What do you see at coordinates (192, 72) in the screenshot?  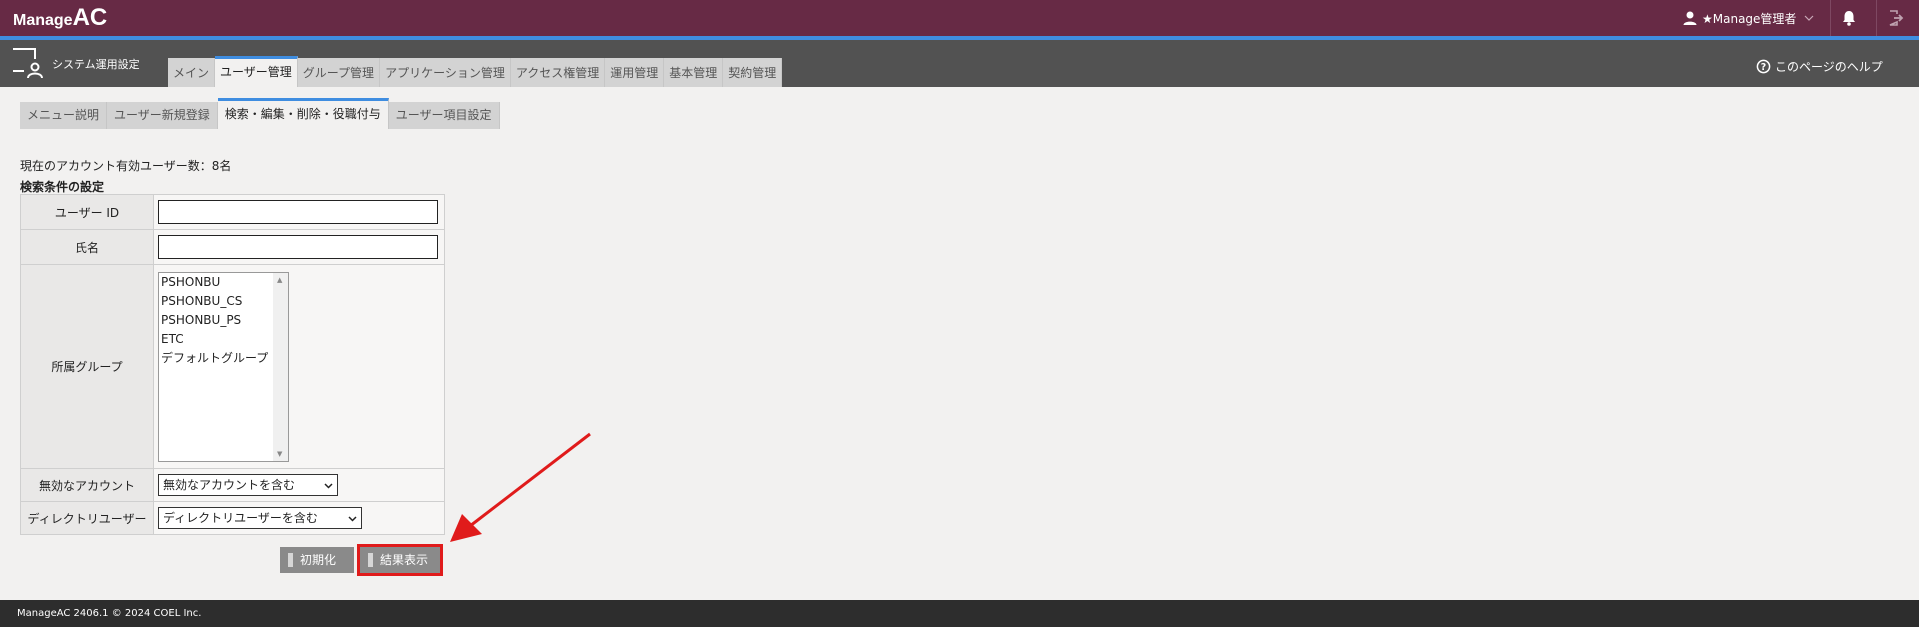 I see `tab-main: メイン` at bounding box center [192, 72].